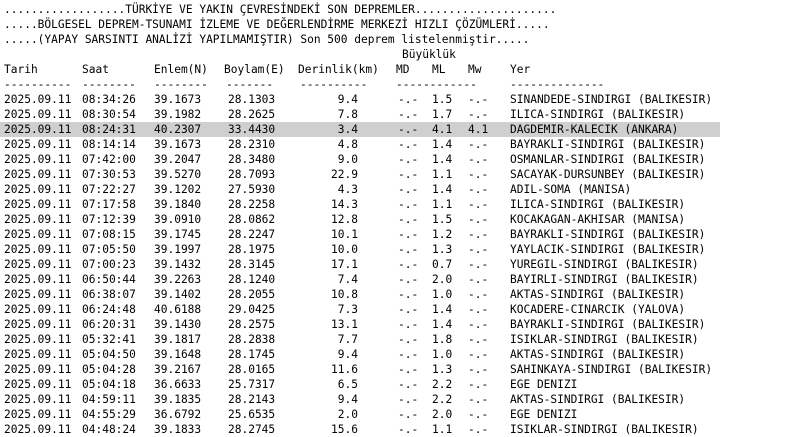  What do you see at coordinates (252, 309) in the screenshot?
I see `cell-lon: 29.0425` at bounding box center [252, 309].